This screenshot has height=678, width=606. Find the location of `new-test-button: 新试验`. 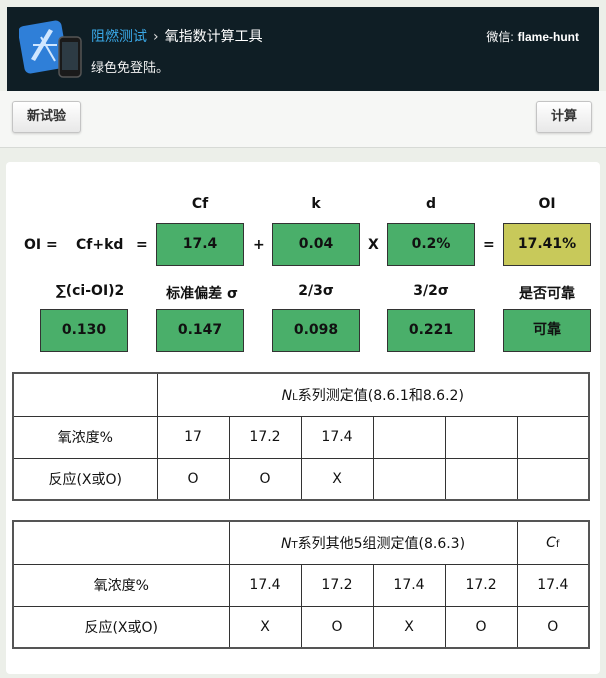

new-test-button: 新试验 is located at coordinates (47, 117).